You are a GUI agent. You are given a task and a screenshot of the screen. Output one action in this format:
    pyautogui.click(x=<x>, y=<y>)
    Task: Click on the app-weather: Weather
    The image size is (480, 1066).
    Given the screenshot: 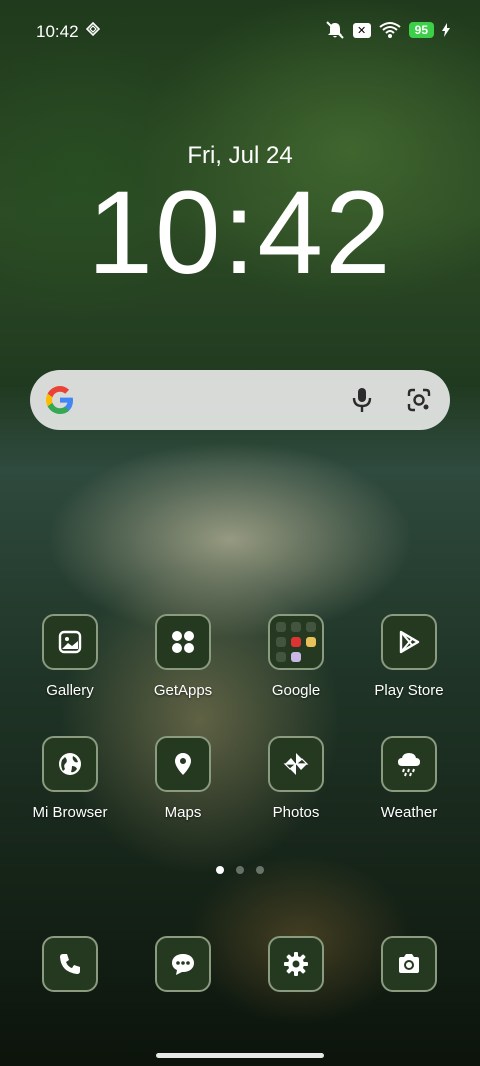 What is the action you would take?
    pyautogui.click(x=409, y=778)
    